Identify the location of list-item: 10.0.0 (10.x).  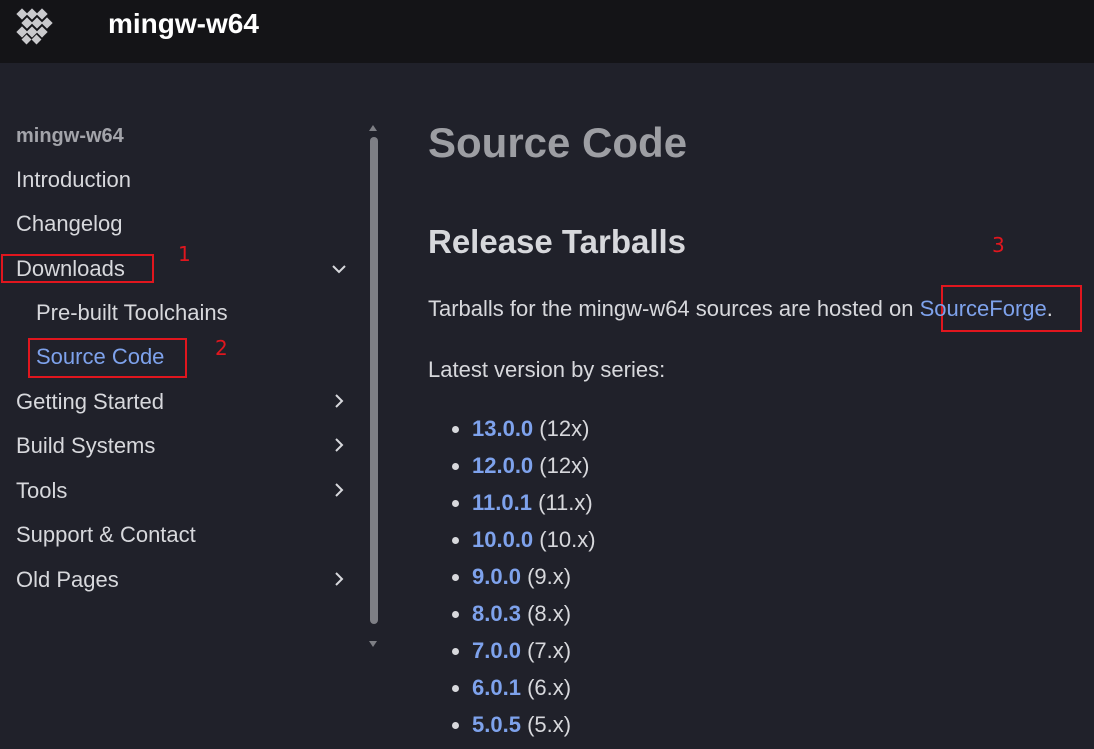
(523, 543).